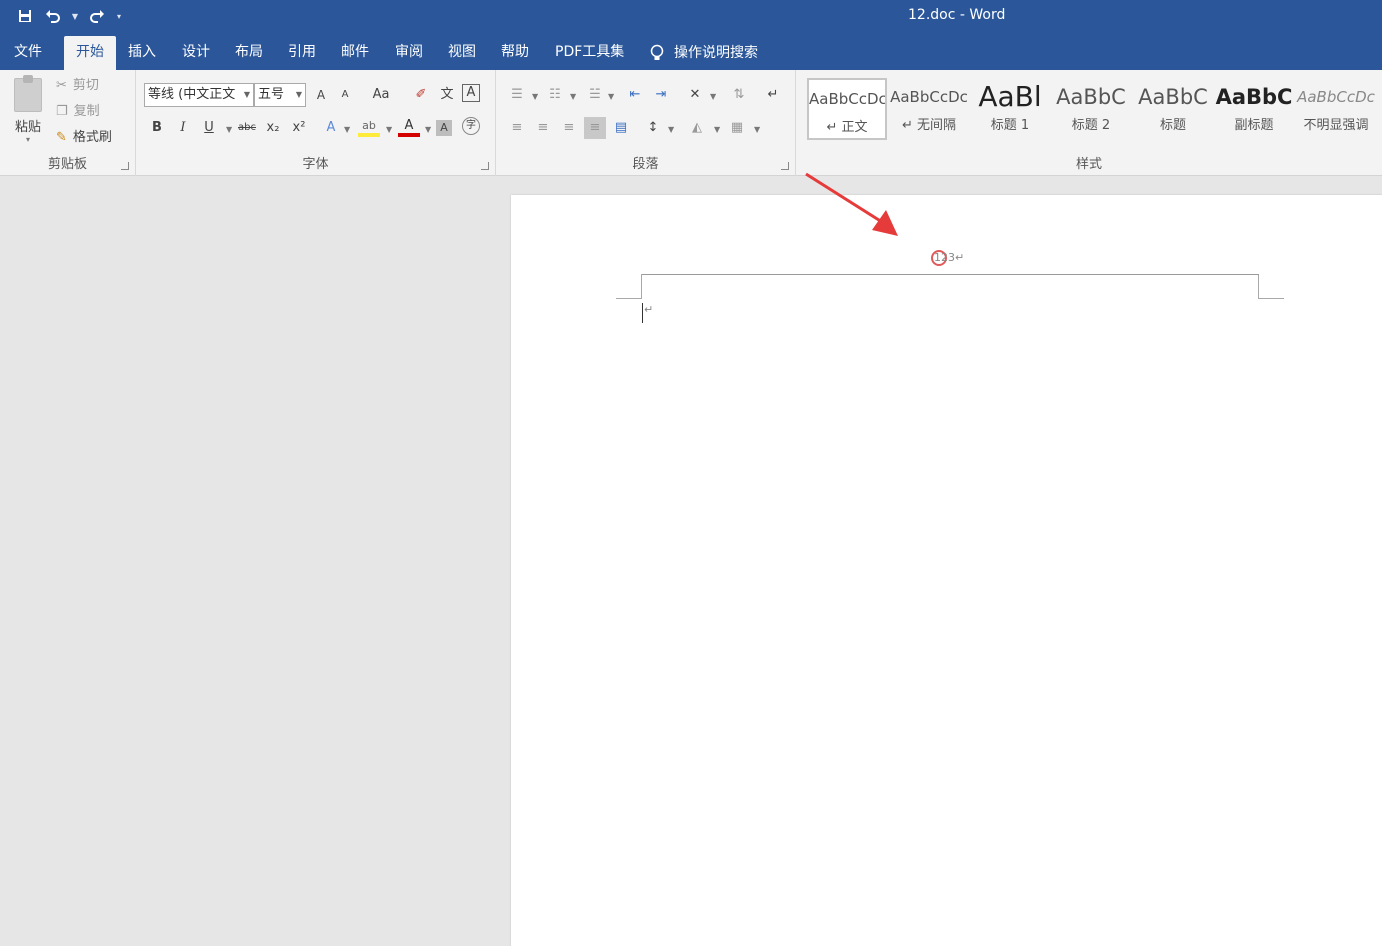 This screenshot has width=1382, height=946. Describe the element at coordinates (847, 109) in the screenshot. I see `style-normal: AaBbCcDc ↵ 正文` at that location.